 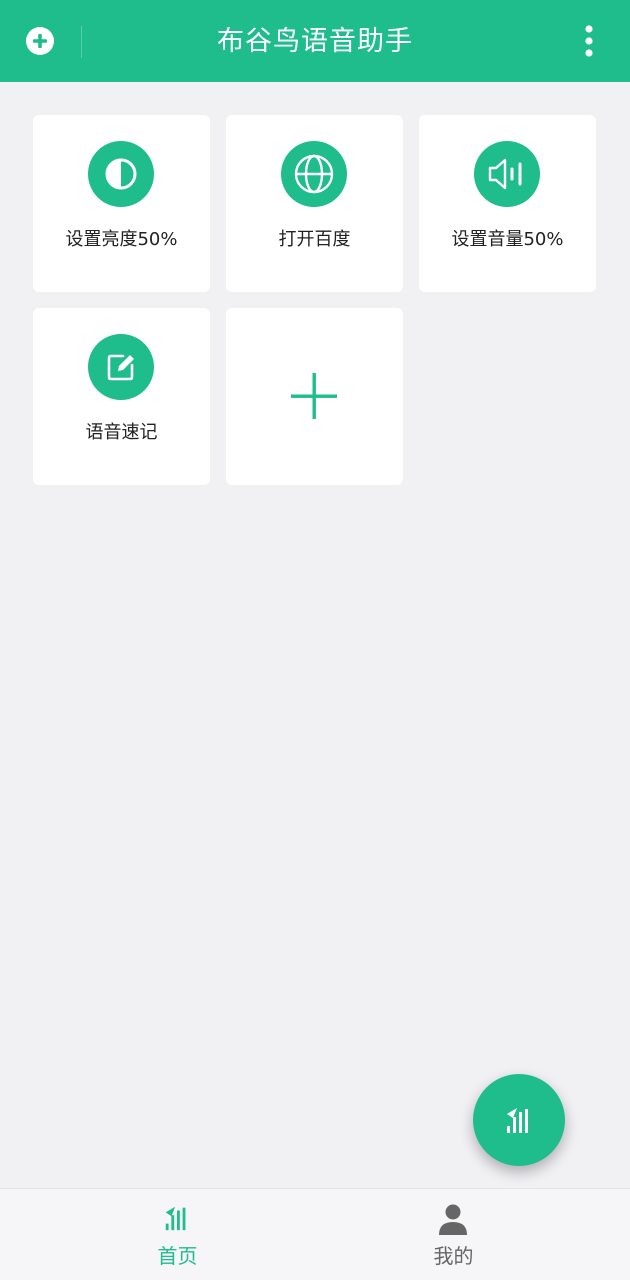 I want to click on edit-note-icon-circle, so click(x=121, y=367).